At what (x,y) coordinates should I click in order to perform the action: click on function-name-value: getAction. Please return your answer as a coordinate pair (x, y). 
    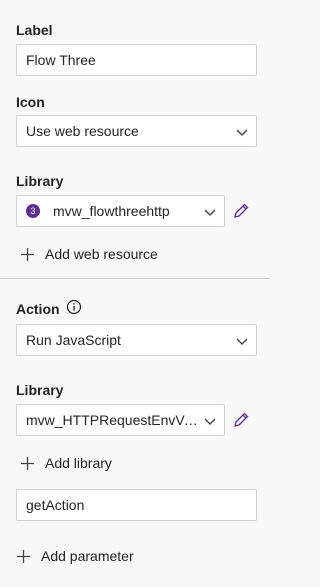
    Looking at the image, I should click on (55, 505).